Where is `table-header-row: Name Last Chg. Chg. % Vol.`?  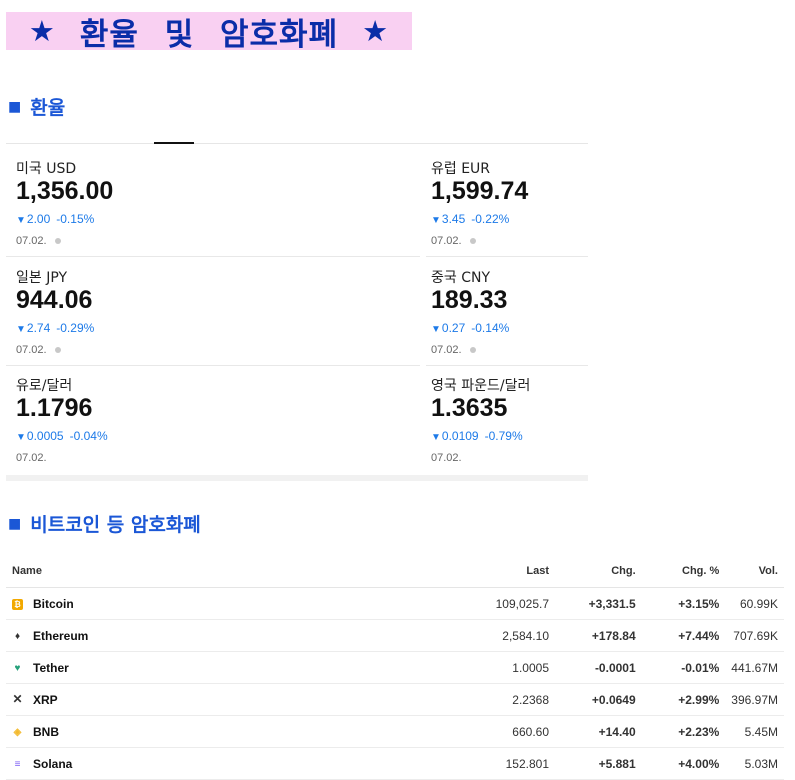 table-header-row: Name Last Chg. Chg. % Vol. is located at coordinates (395, 571).